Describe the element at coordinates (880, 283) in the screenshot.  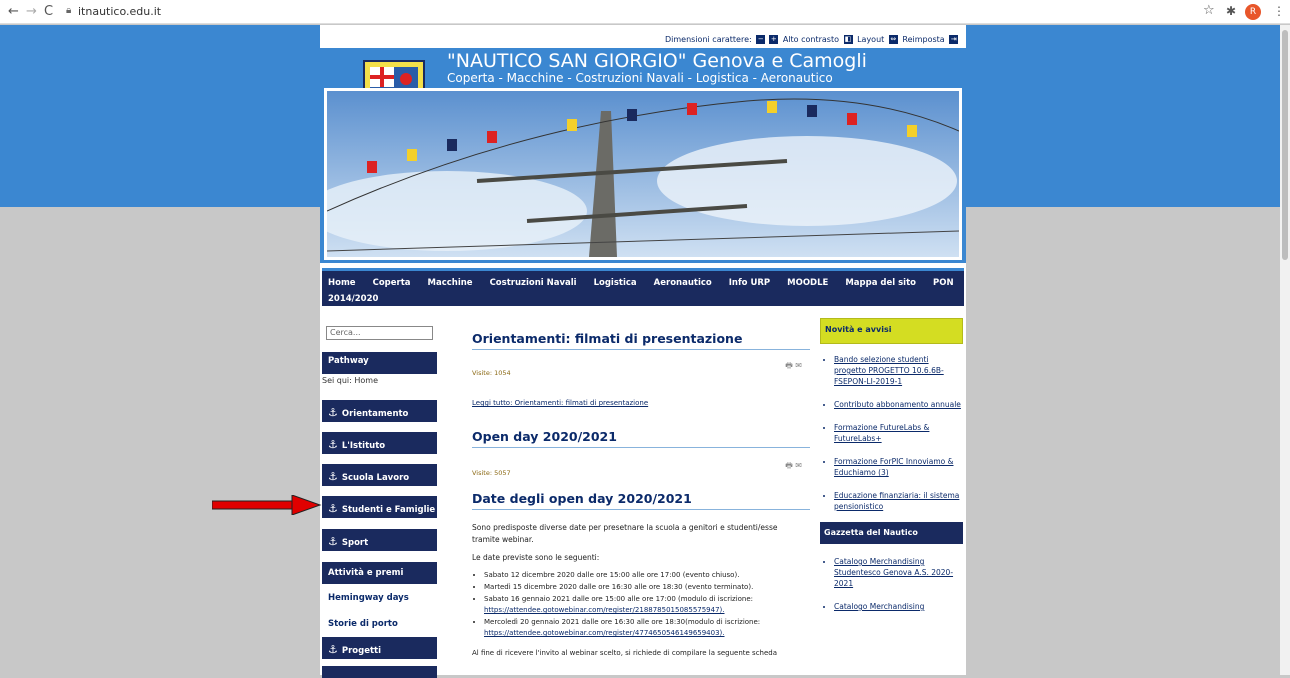
I see `menu-item: Mappa del sito` at that location.